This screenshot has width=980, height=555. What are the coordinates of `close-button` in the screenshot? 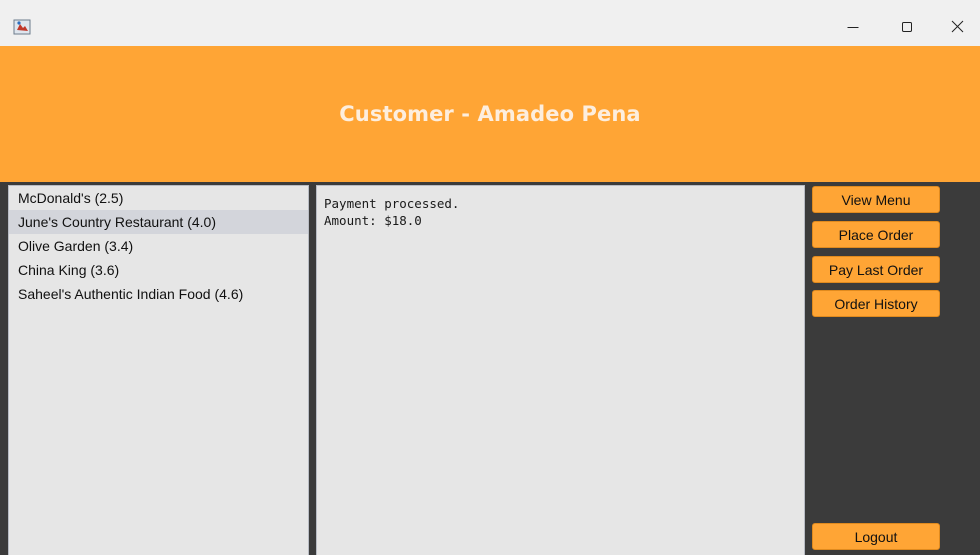 It's located at (957, 27).